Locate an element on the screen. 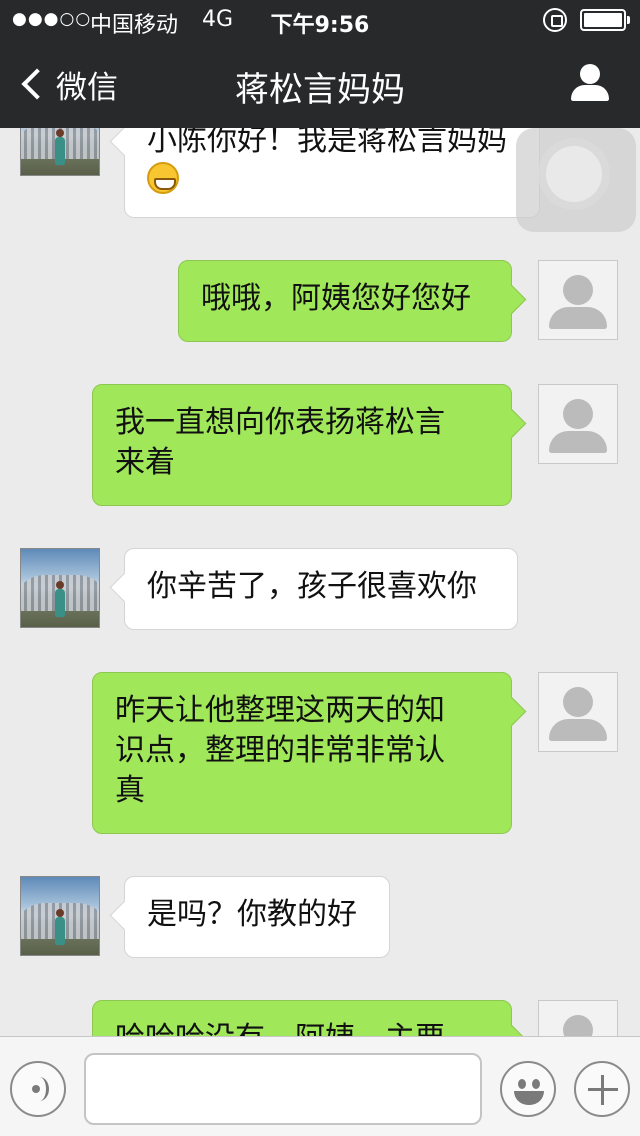 The width and height of the screenshot is (640, 1136). voice-icon is located at coordinates (38, 1089).